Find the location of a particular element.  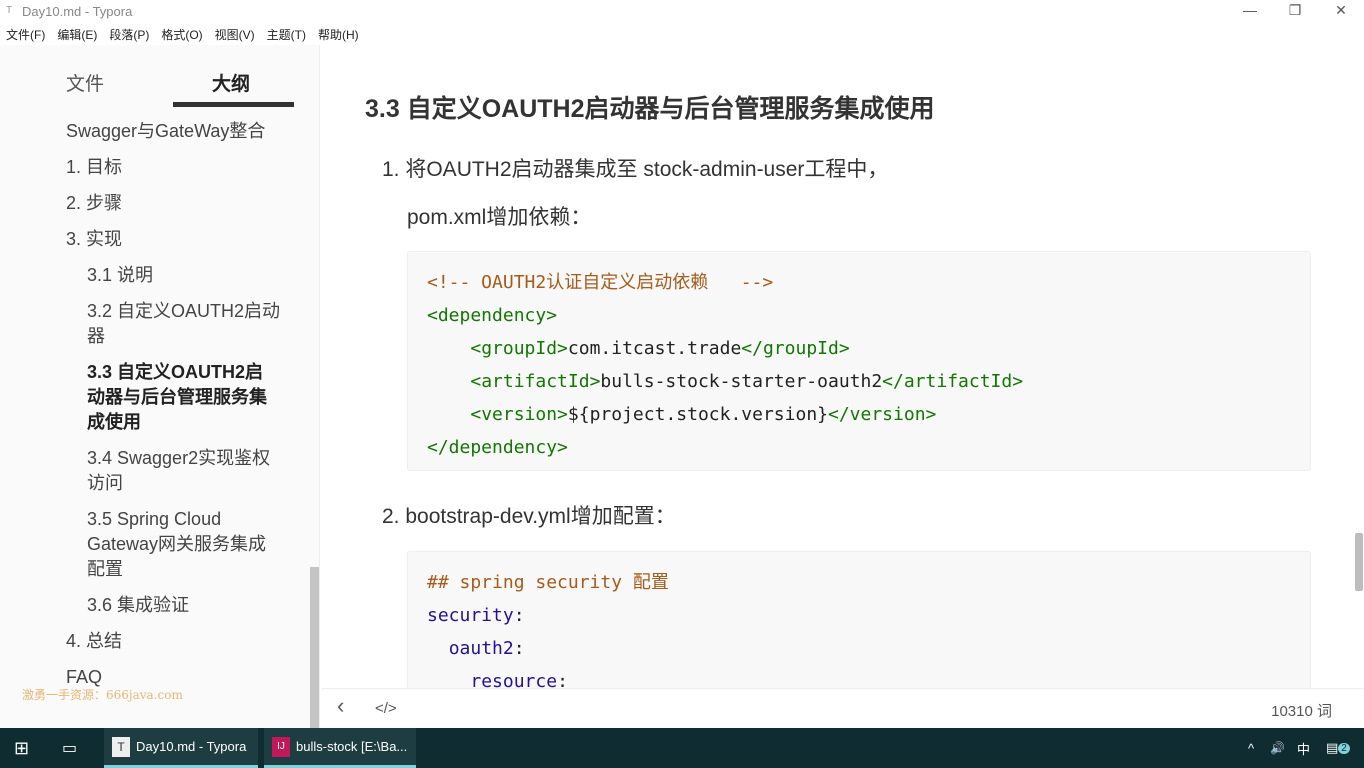

heading: 3.3 自定义OAUTH2启动器与后台管理服务集成使用 is located at coordinates (650, 109).